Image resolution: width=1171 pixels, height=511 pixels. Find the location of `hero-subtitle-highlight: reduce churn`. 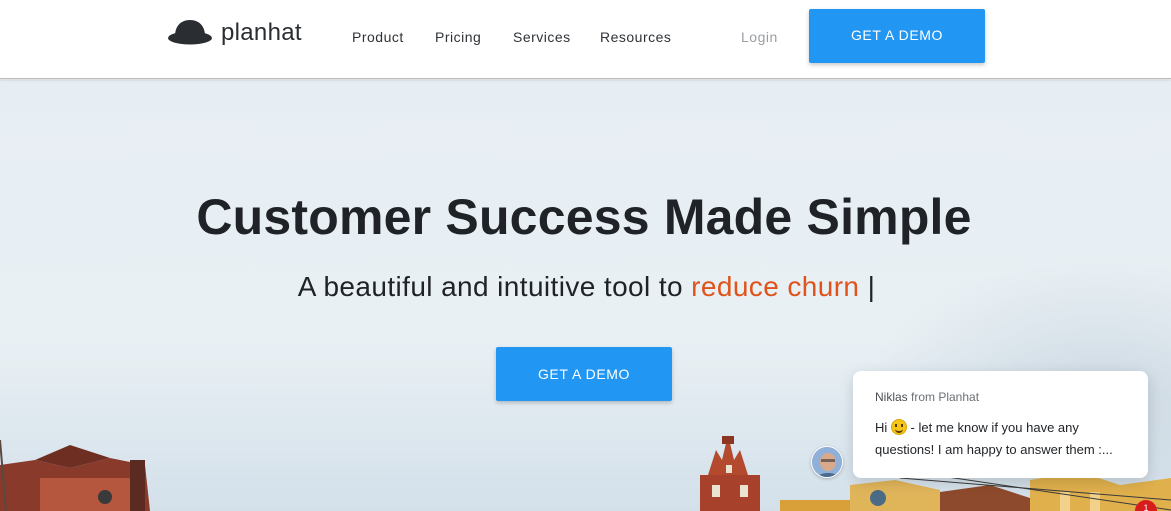

hero-subtitle-highlight: reduce churn is located at coordinates (775, 286).